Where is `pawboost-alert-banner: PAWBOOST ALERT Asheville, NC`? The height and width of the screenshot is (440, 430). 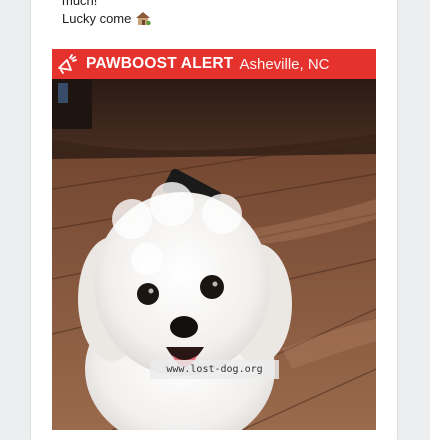
pawboost-alert-banner: PAWBOOST ALERT Asheville, NC is located at coordinates (214, 64).